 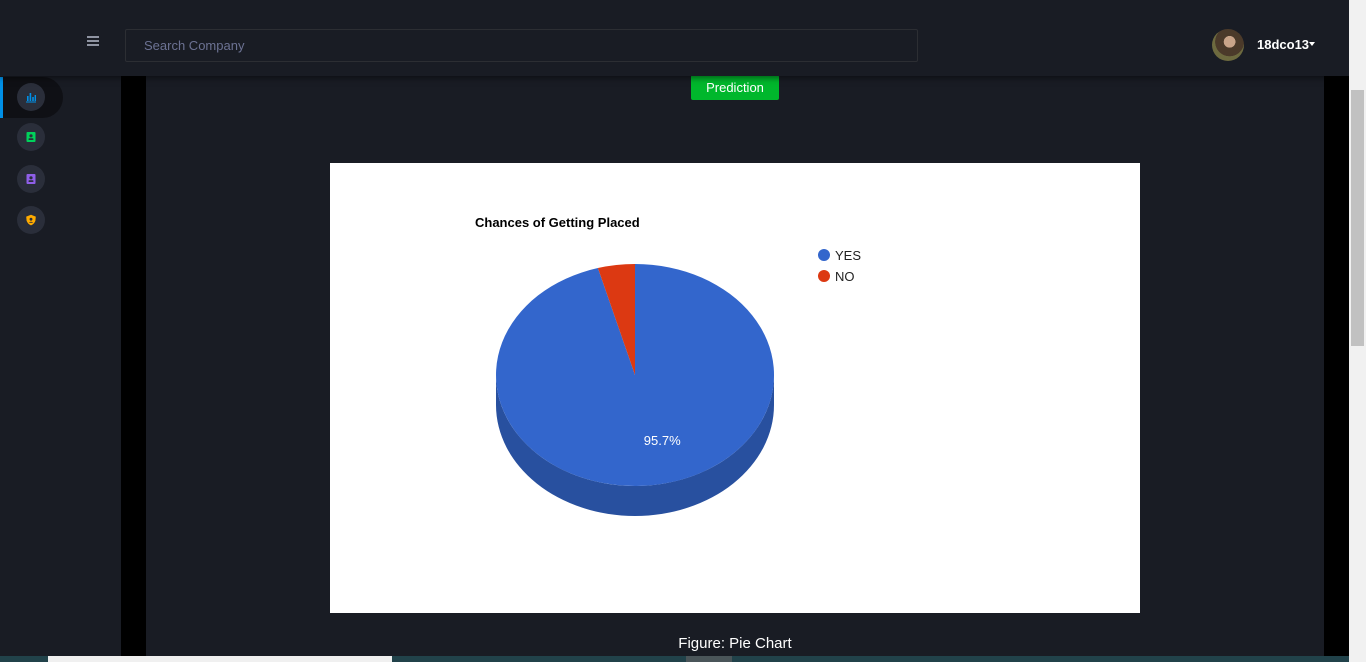 I want to click on sidebar-item-contacts, so click(x=31, y=179).